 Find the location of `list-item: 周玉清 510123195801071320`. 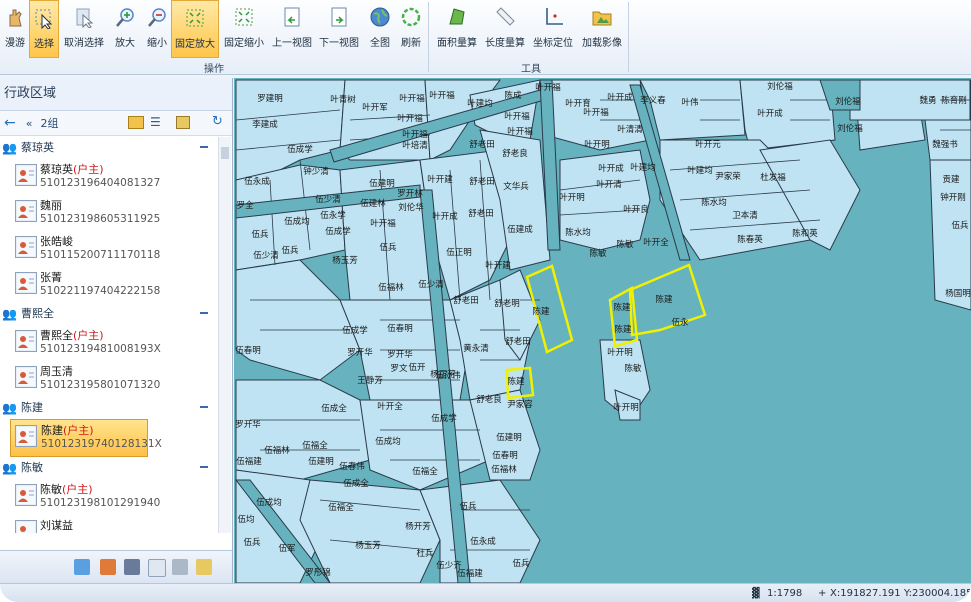

list-item: 周玉清 510123195801071320 is located at coordinates (109, 379).